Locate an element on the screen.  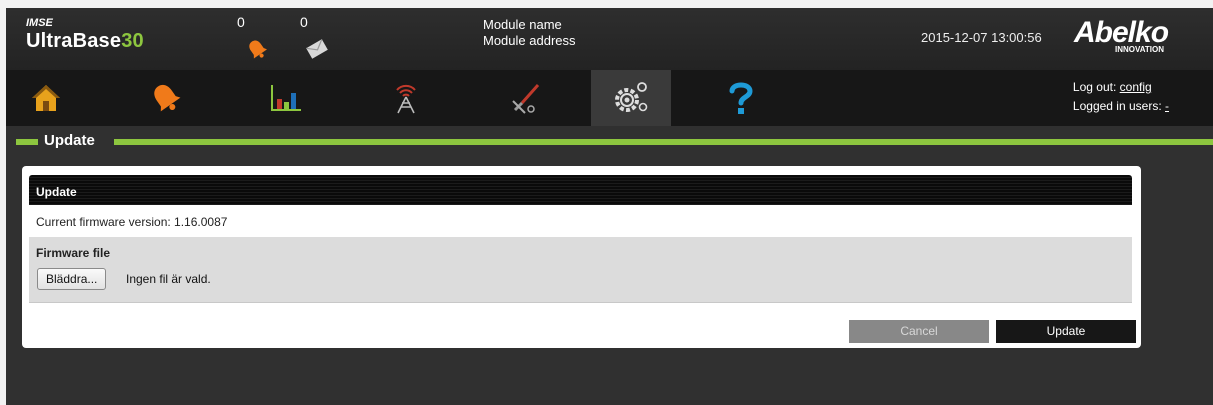
nav-help is located at coordinates (741, 98).